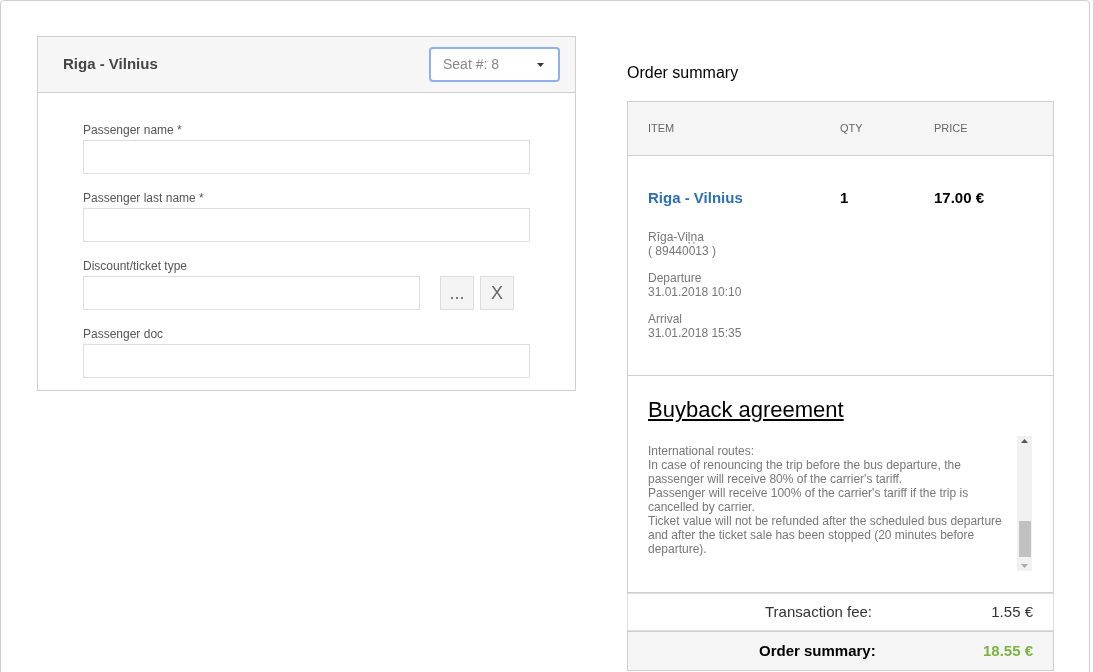 This screenshot has height=672, width=1093. Describe the element at coordinates (133, 129) in the screenshot. I see `field-label: Passenger name *` at that location.